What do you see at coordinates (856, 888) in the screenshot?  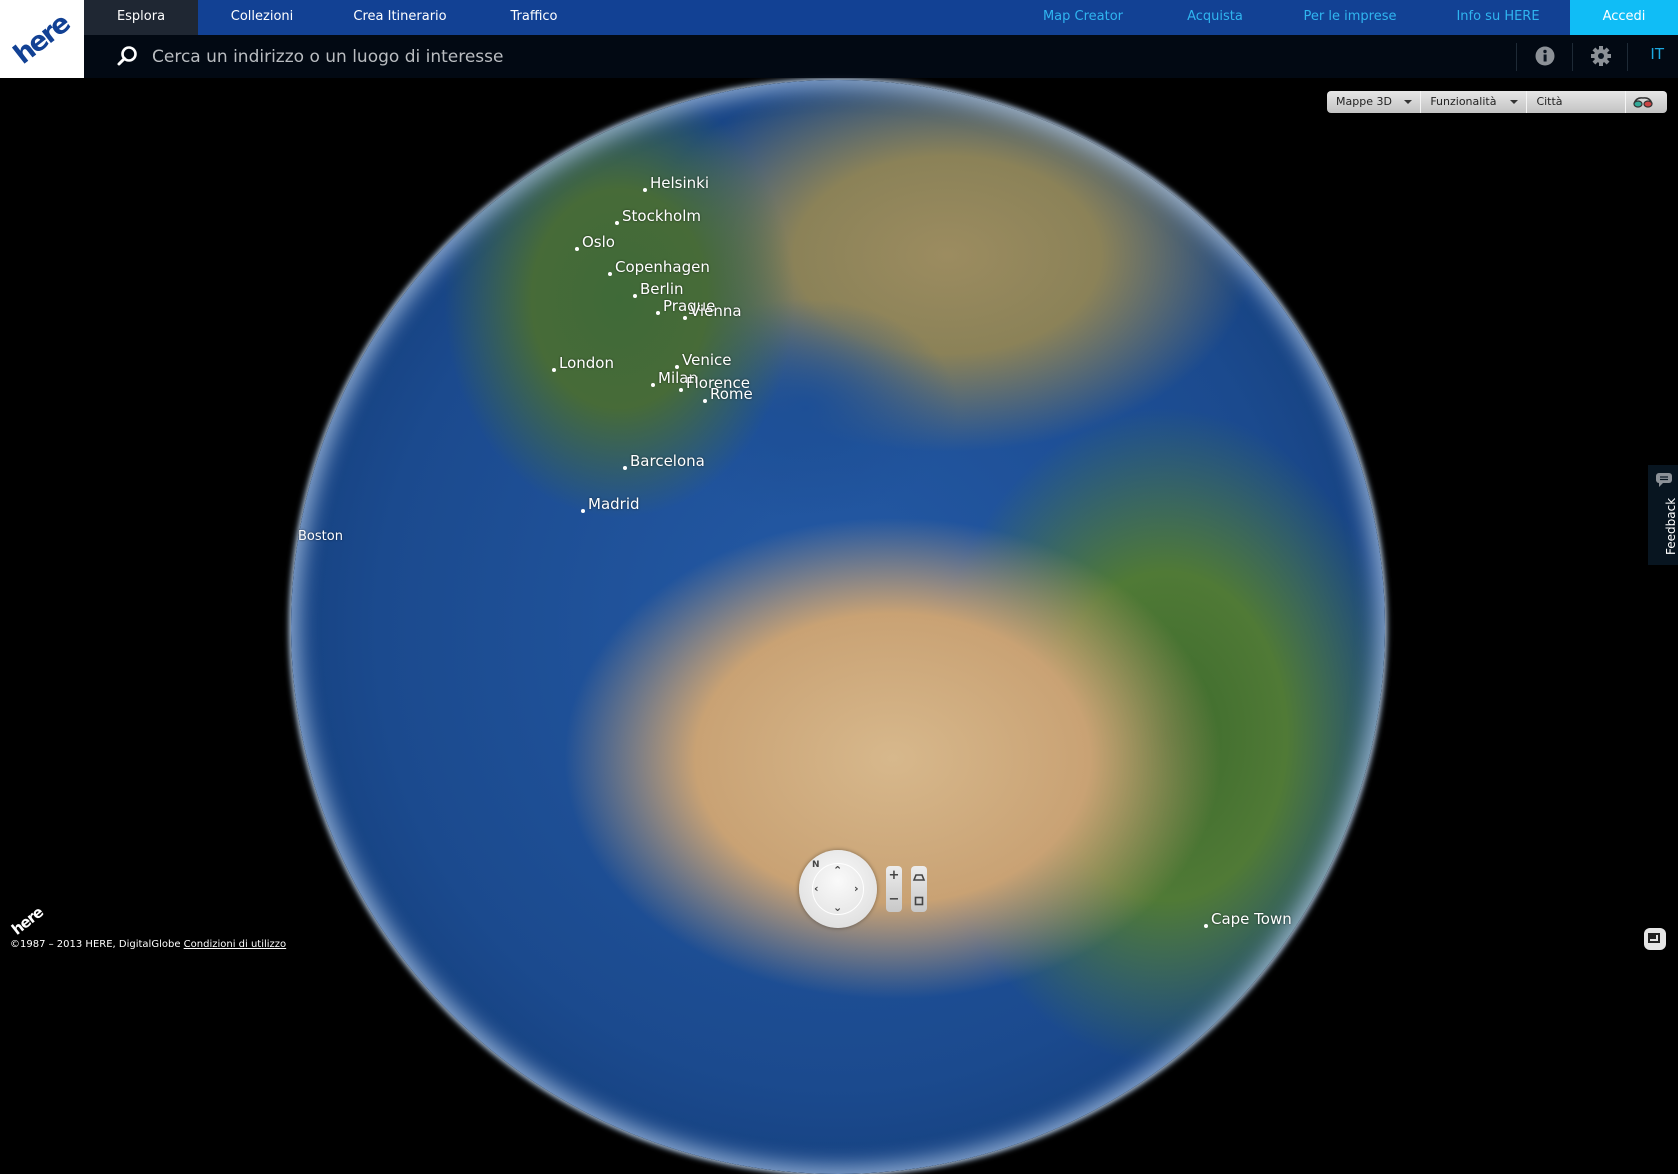 I see `pan-right-icon: ›` at bounding box center [856, 888].